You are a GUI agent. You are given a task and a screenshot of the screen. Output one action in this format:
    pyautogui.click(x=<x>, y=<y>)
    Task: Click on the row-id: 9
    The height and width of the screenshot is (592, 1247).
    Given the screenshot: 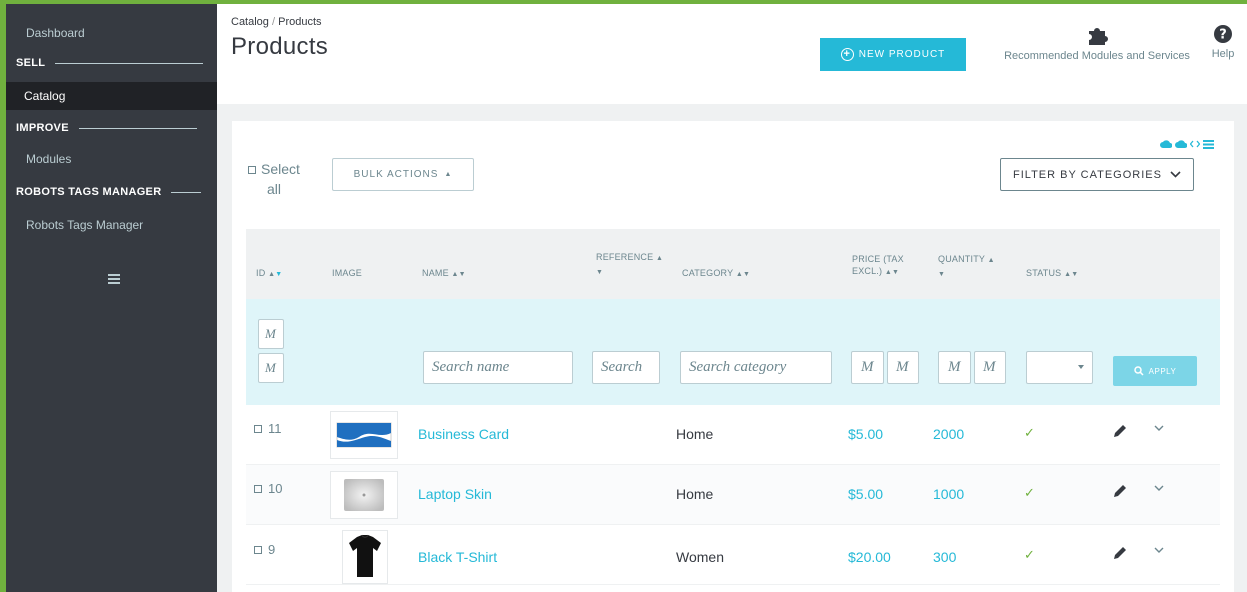 What is the action you would take?
    pyautogui.click(x=264, y=549)
    